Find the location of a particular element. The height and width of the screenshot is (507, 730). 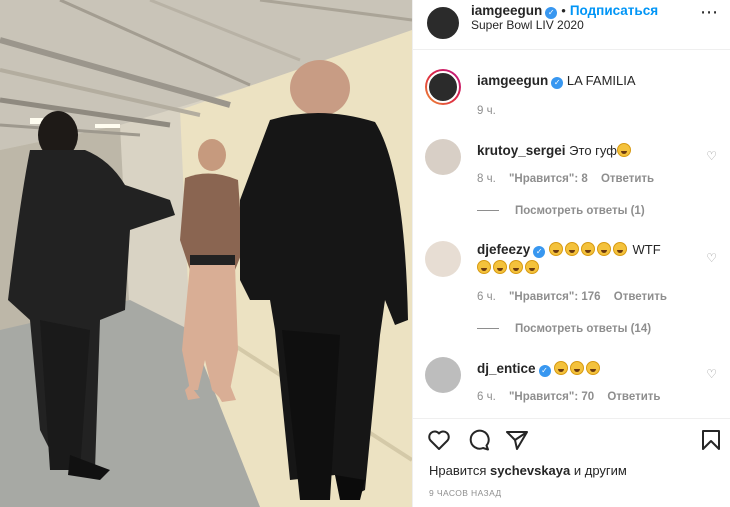

view-replies-button: Посмотреть ответы (14) is located at coordinates (564, 329).